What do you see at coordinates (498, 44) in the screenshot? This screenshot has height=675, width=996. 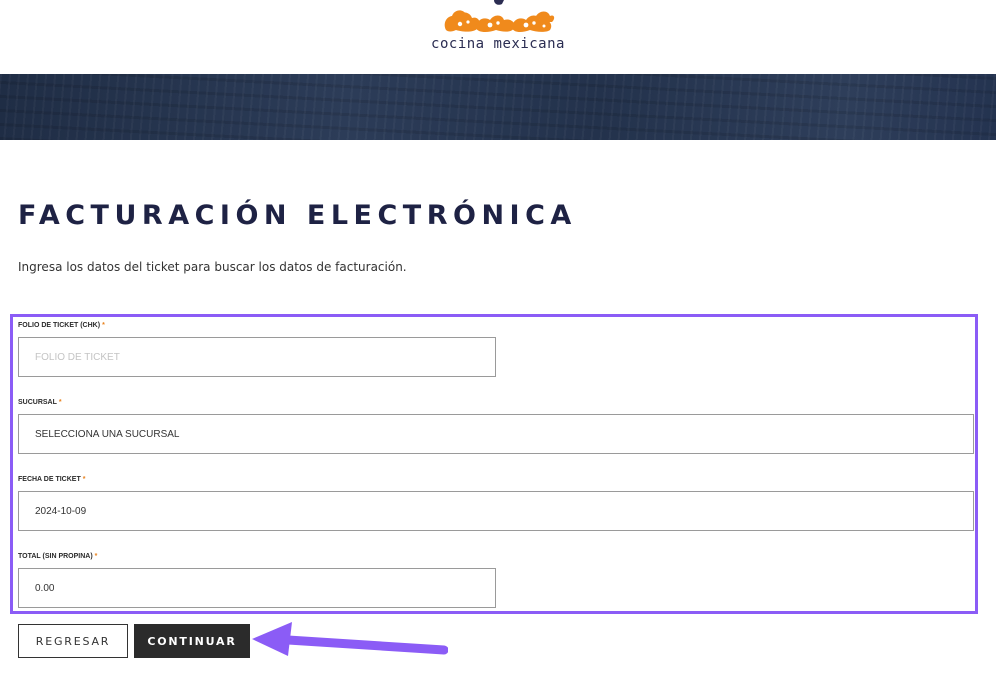 I see `logo-tagline: cocina mexicana` at bounding box center [498, 44].